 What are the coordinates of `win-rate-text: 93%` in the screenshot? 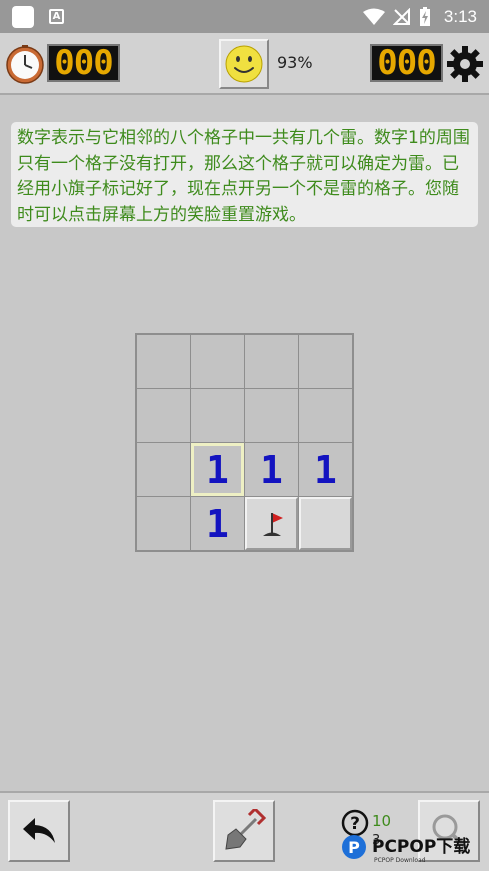 It's located at (295, 62).